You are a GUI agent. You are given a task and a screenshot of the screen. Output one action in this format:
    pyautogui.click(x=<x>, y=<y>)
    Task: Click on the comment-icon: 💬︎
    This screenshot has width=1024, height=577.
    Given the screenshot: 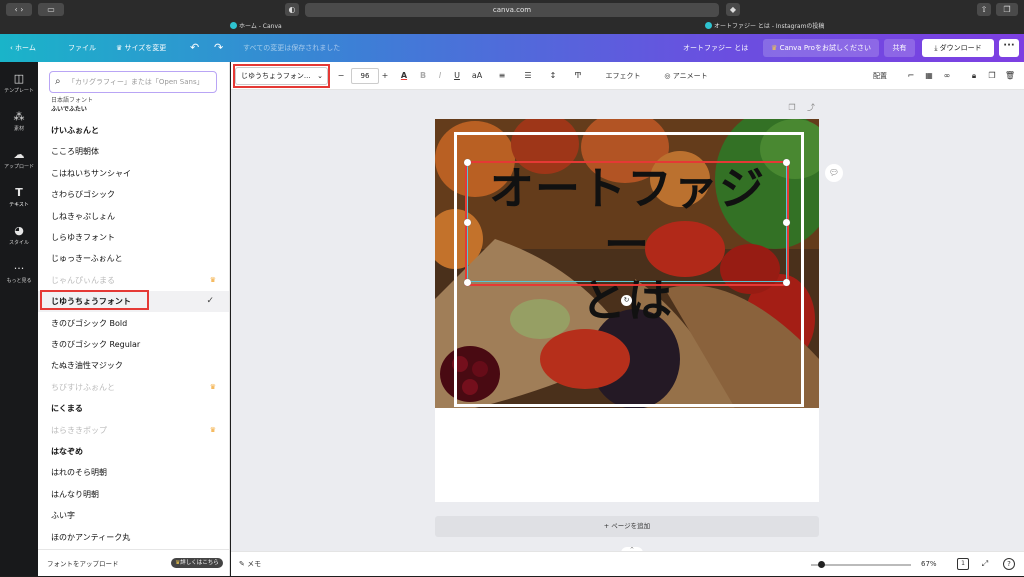 What is the action you would take?
    pyautogui.click(x=834, y=173)
    